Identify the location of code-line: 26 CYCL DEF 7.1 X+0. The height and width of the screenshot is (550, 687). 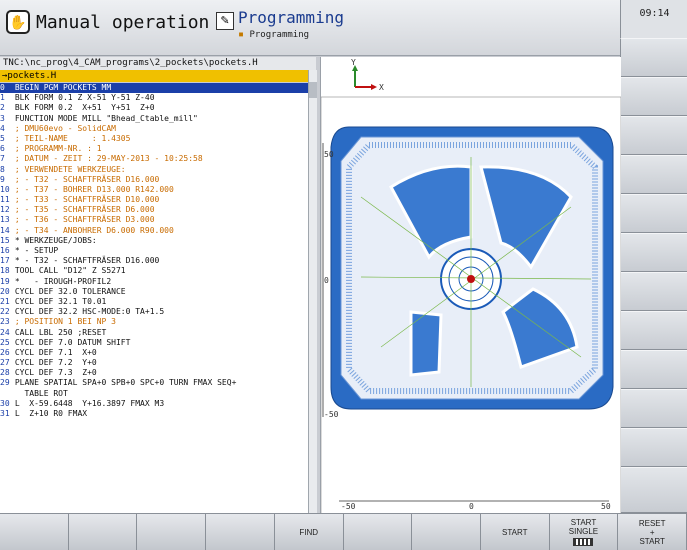
(154, 353).